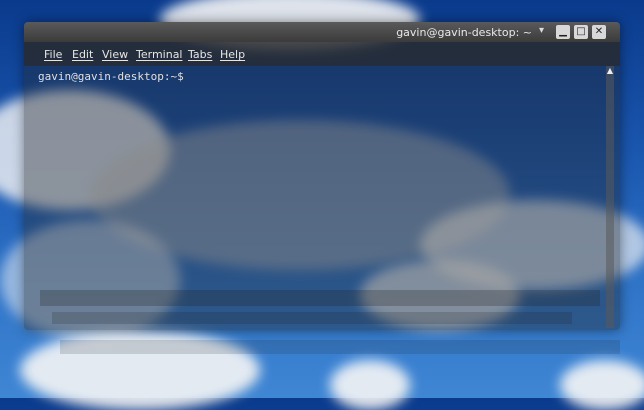 This screenshot has height=410, width=644. I want to click on close-icon: ✕, so click(599, 32).